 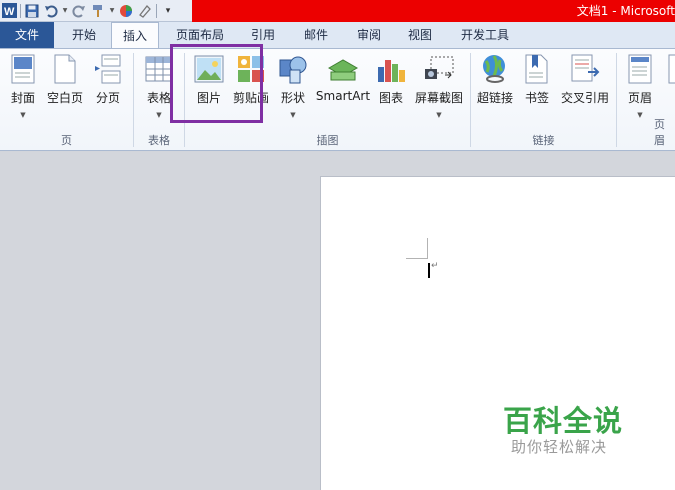 What do you see at coordinates (66, 140) in the screenshot?
I see `group-label-pages: 页` at bounding box center [66, 140].